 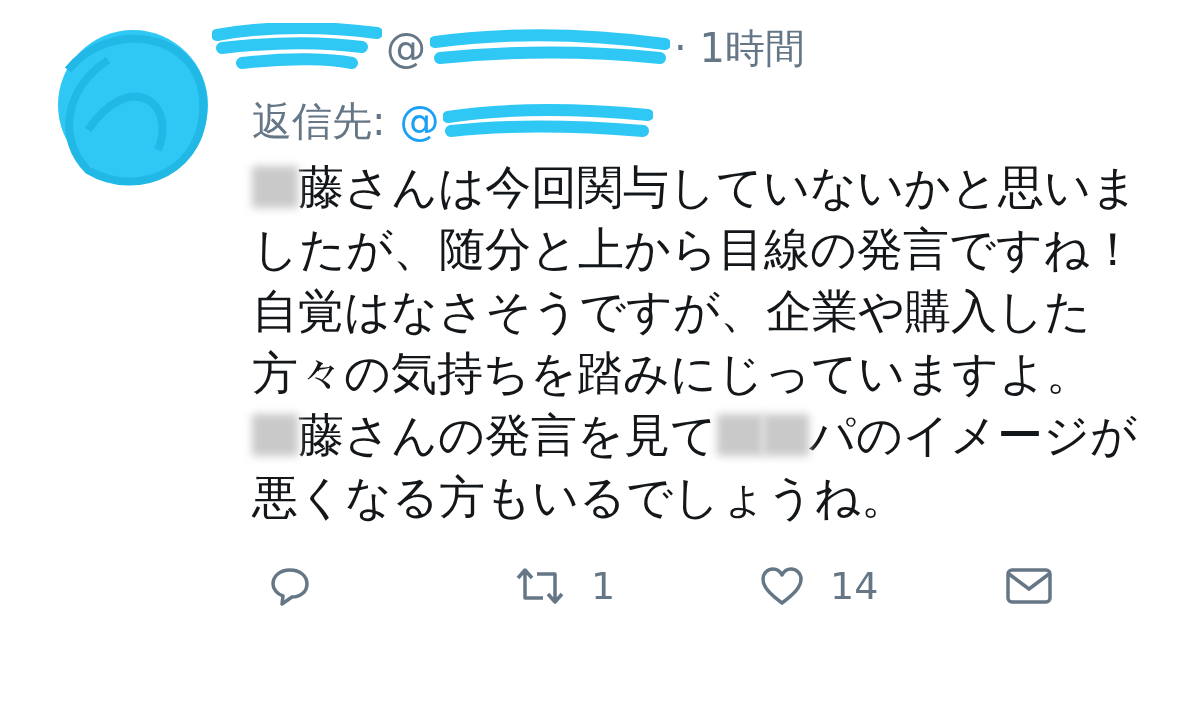 What do you see at coordinates (695, 466) in the screenshot?
I see `tweet-text: 藤さんの発言を見て パのイメージが悪くなる方もいるでしょうね。` at bounding box center [695, 466].